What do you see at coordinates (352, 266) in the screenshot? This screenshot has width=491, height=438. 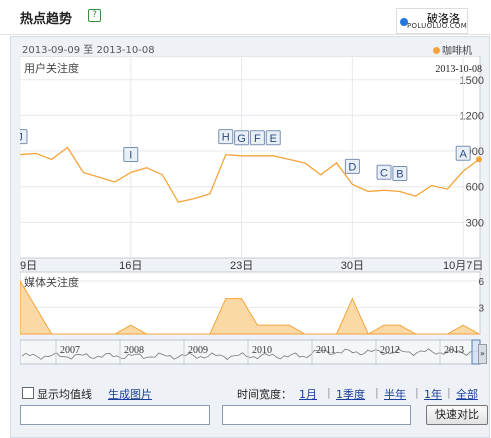 I see `user-x-tick-label: 30日` at bounding box center [352, 266].